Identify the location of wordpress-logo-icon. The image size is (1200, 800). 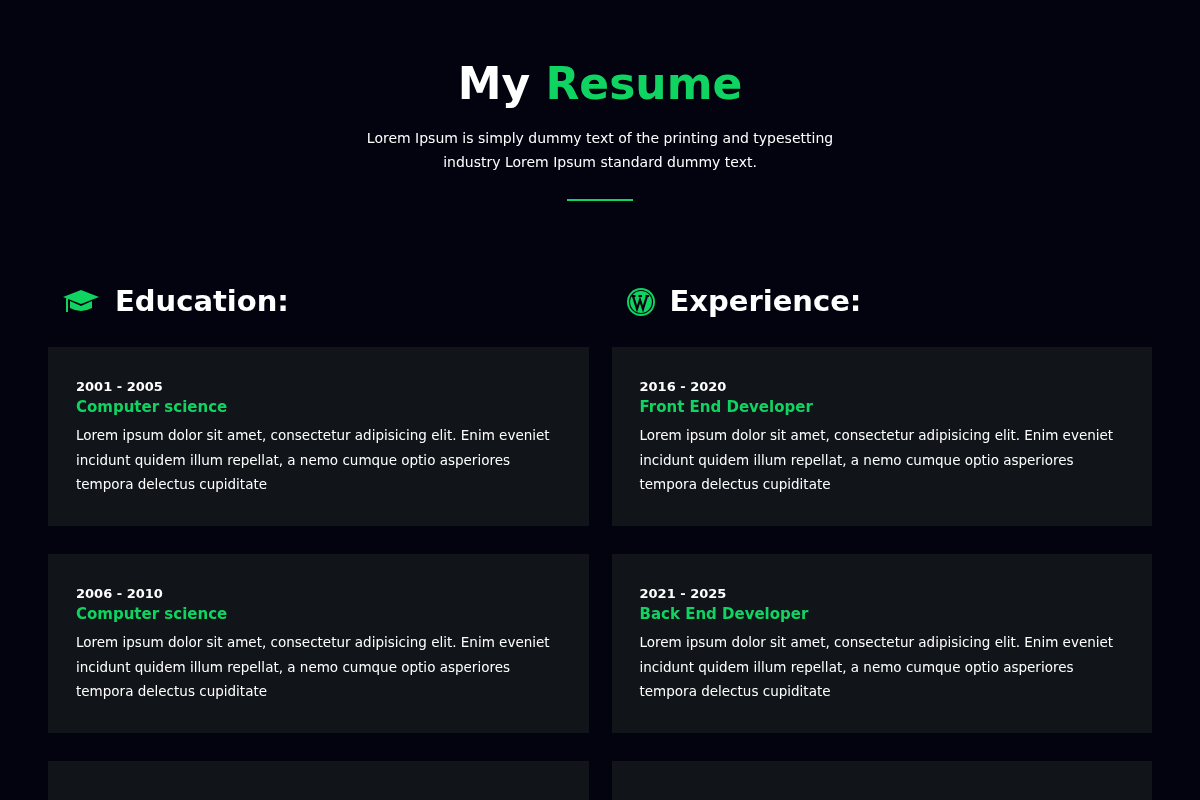
(640, 302).